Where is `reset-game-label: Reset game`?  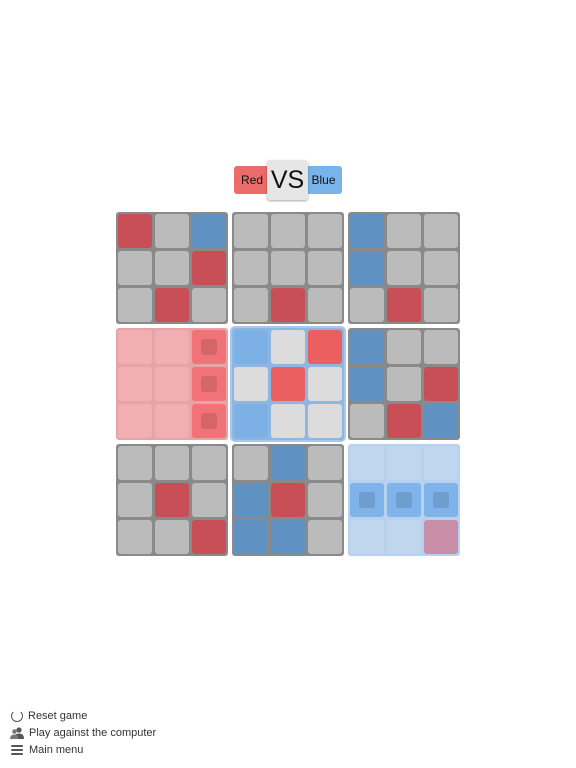 reset-game-label: Reset game is located at coordinates (58, 715).